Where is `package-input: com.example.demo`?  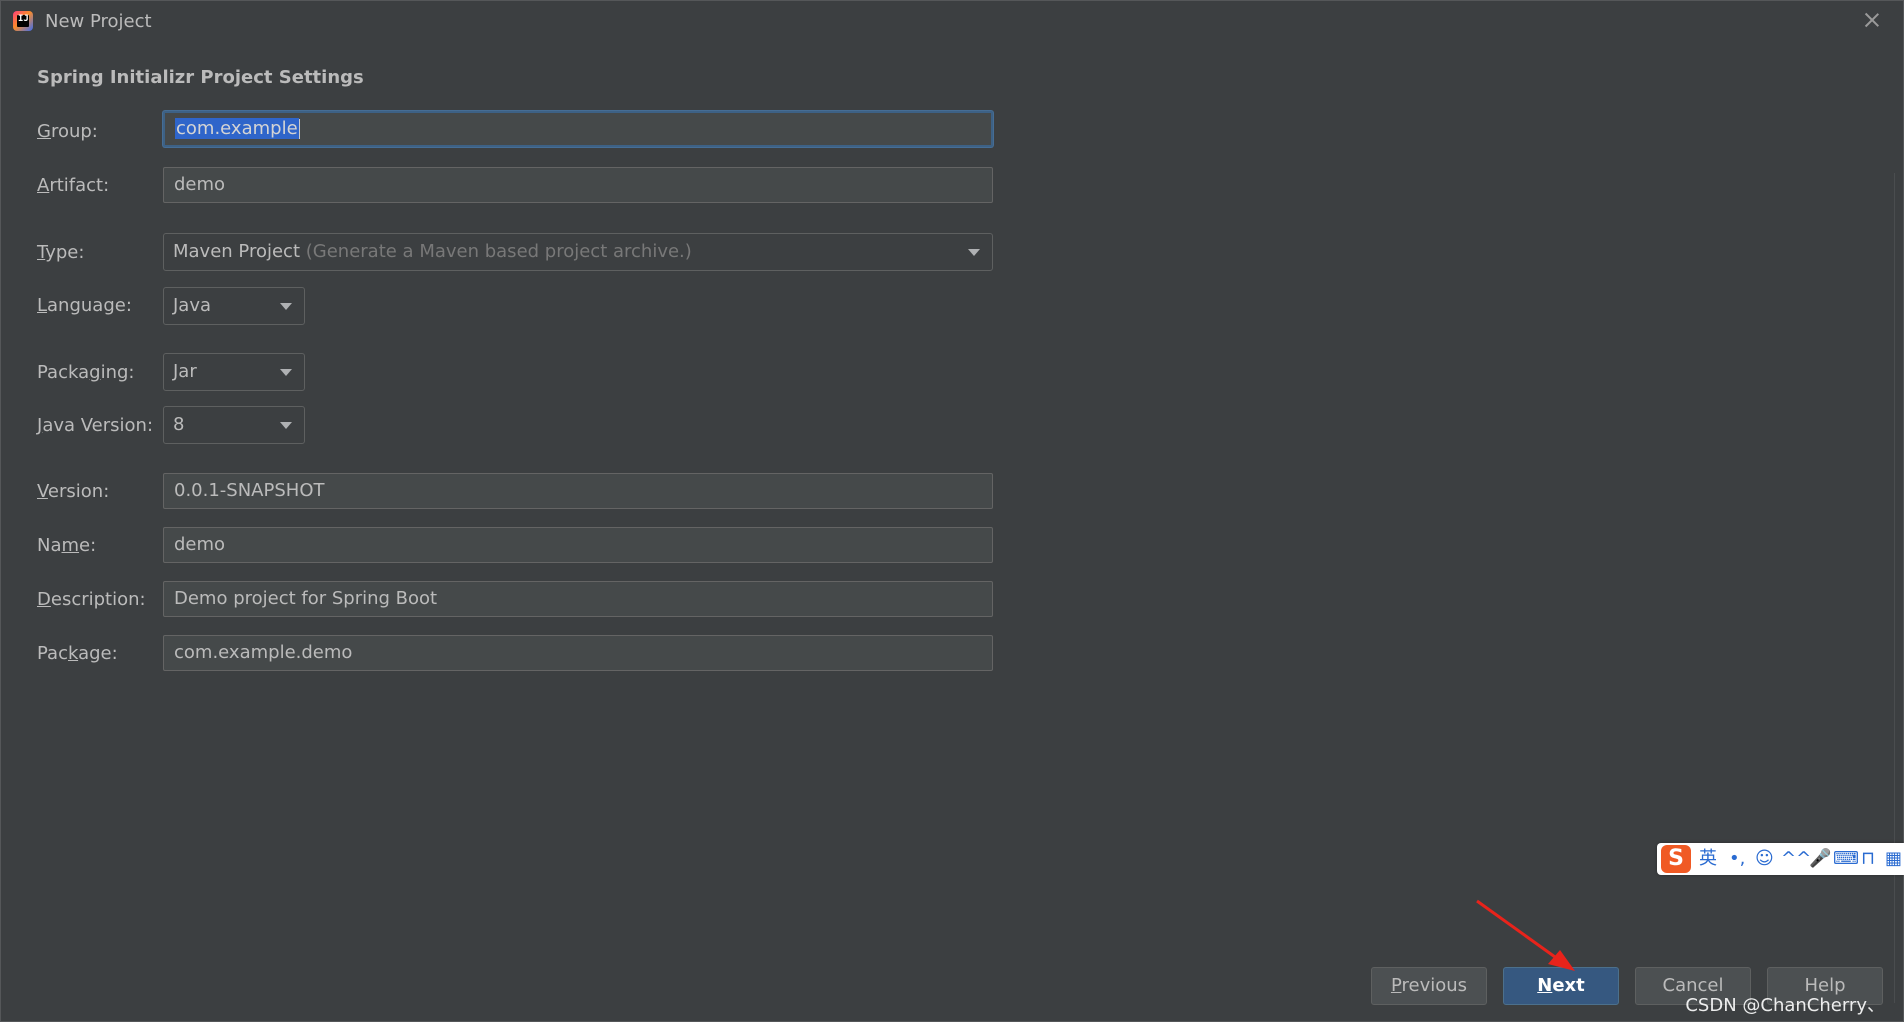 package-input: com.example.demo is located at coordinates (578, 653).